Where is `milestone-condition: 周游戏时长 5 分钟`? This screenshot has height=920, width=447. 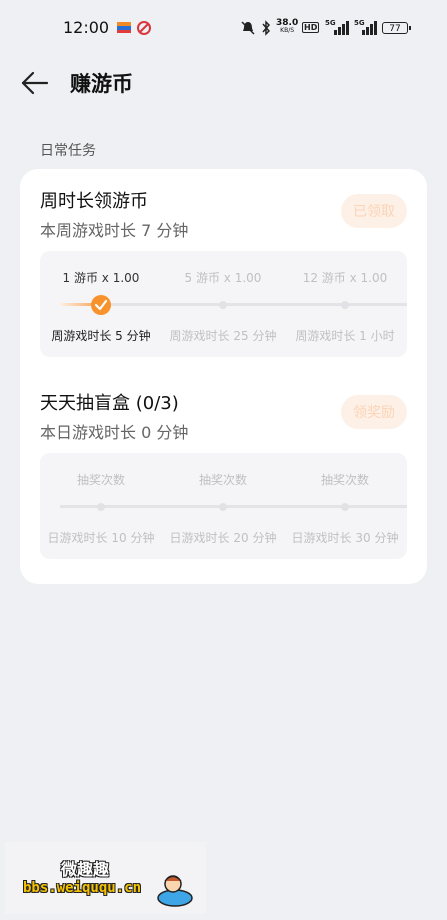
milestone-condition: 周游戏时长 5 分钟 is located at coordinates (101, 336).